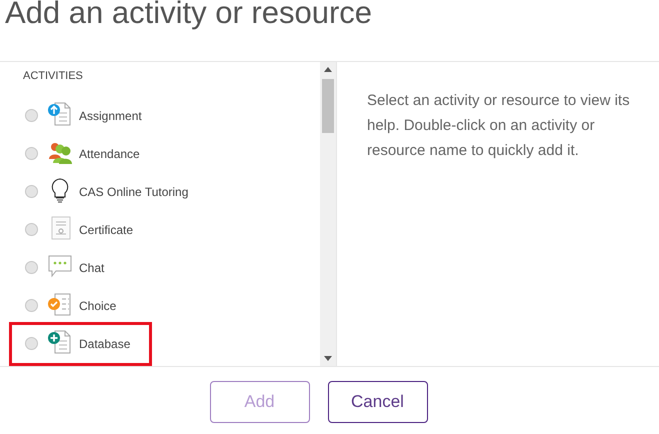 The image size is (659, 434). What do you see at coordinates (499, 125) in the screenshot?
I see `help-text: Select an activity or resource to view its help. Double-click on an activity or resource name to quickly add it.` at bounding box center [499, 125].